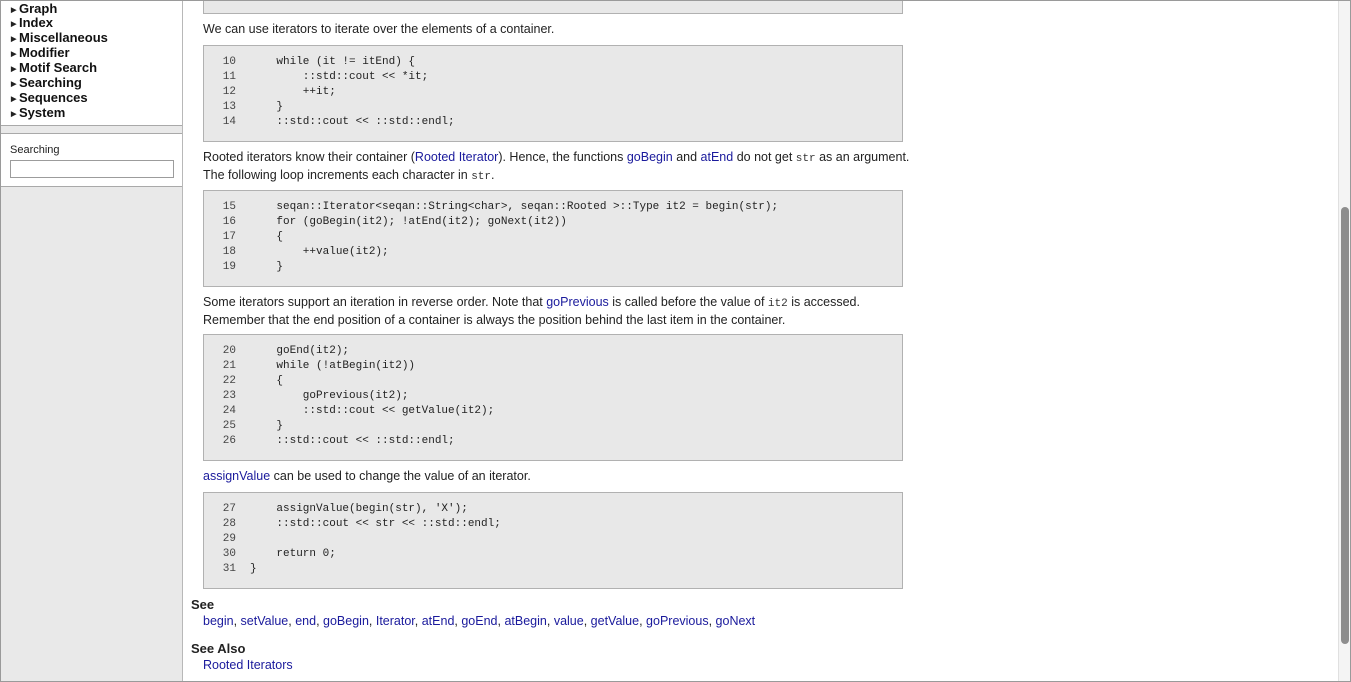  Describe the element at coordinates (229, 107) in the screenshot. I see `line-number: 13` at that location.